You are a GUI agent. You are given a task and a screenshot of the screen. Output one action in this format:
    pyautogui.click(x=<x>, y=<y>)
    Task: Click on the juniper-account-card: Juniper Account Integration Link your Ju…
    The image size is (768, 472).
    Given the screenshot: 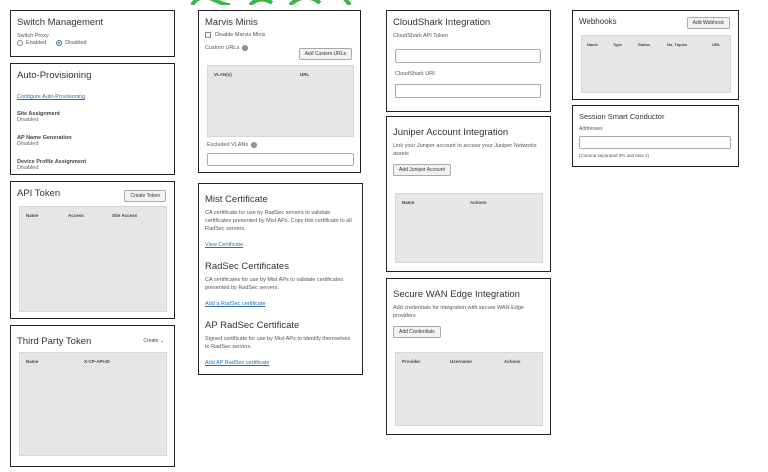 What is the action you would take?
    pyautogui.click(x=468, y=194)
    